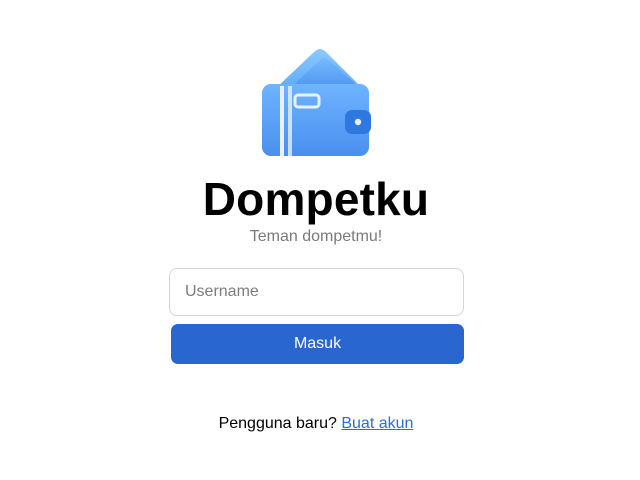 The height and width of the screenshot is (480, 640). Describe the element at coordinates (277, 423) in the screenshot. I see `signup-prompt: Pengguna baru?` at that location.